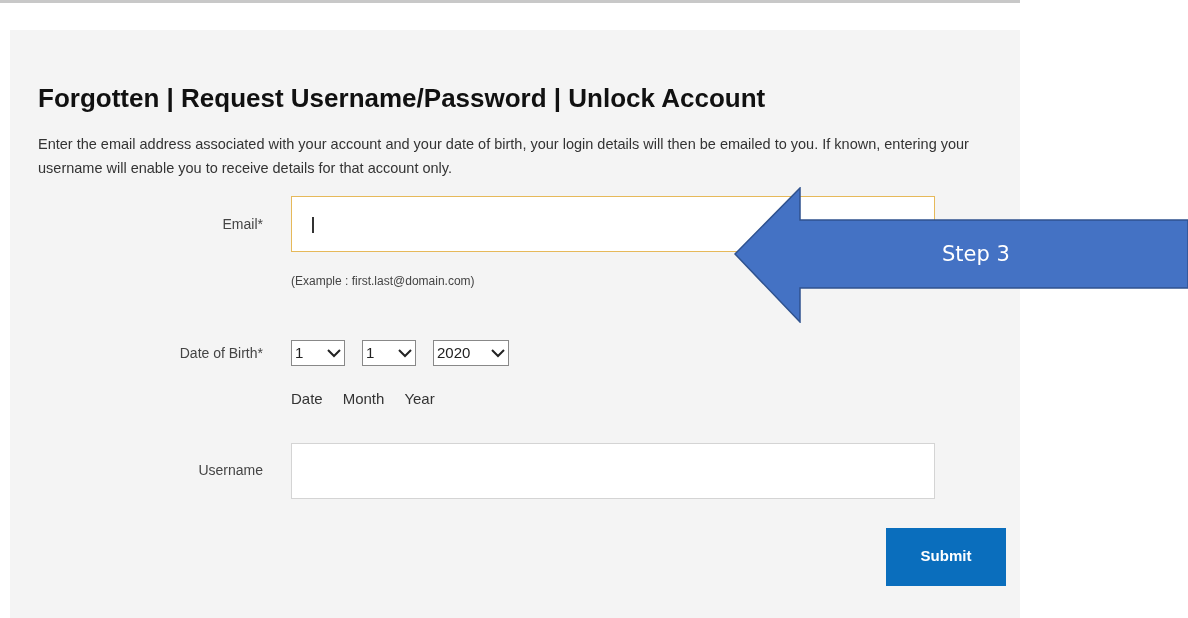  What do you see at coordinates (363, 399) in the screenshot?
I see `date-part-caption: Month` at bounding box center [363, 399].